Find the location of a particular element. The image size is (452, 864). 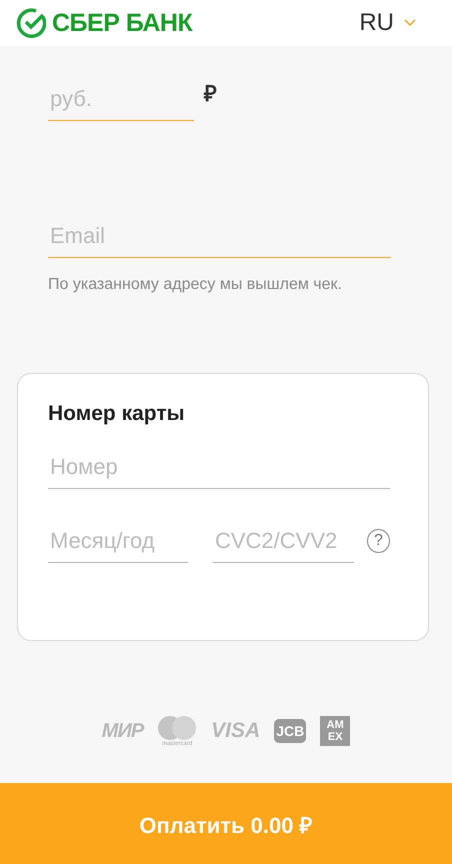

amex-logo: AM EX is located at coordinates (335, 731).